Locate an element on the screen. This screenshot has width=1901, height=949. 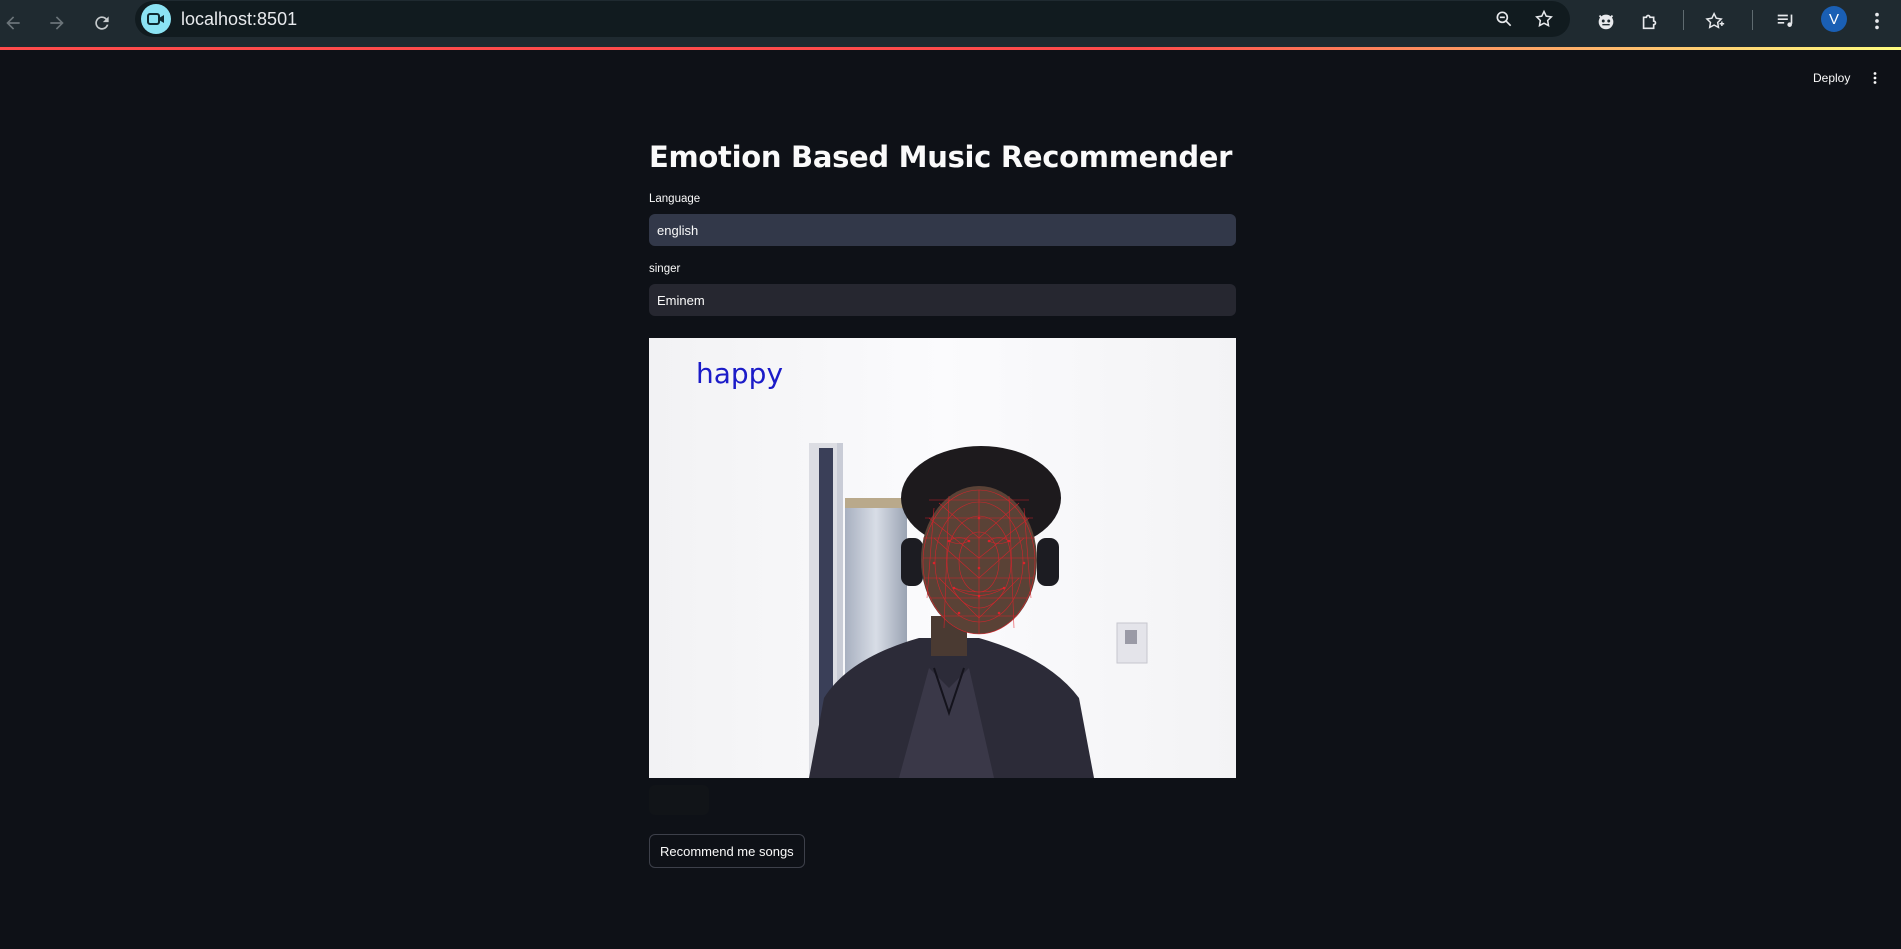
bookmark-star-icon is located at coordinates (1544, 19).